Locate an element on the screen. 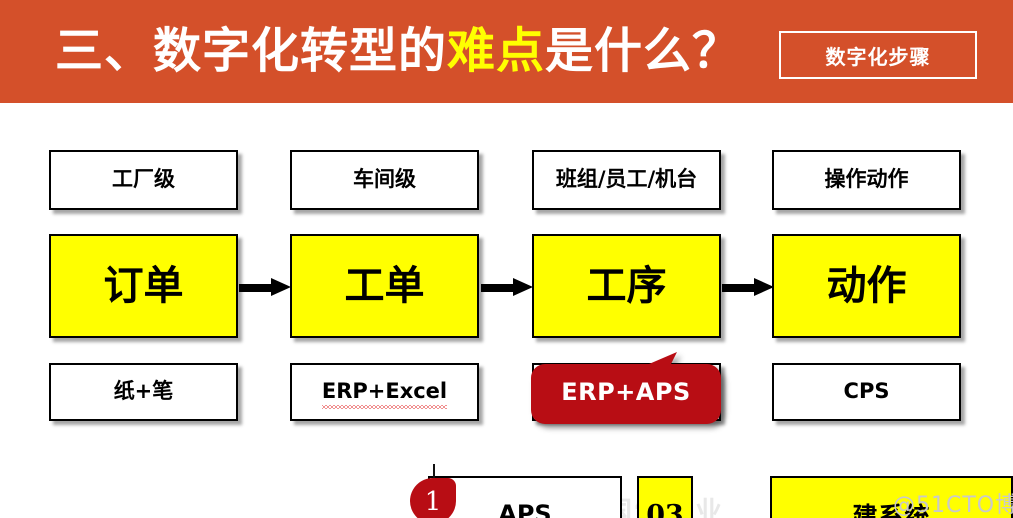 Image resolution: width=1013 pixels, height=518 pixels. pin-marker-icon: 1 is located at coordinates (433, 491).